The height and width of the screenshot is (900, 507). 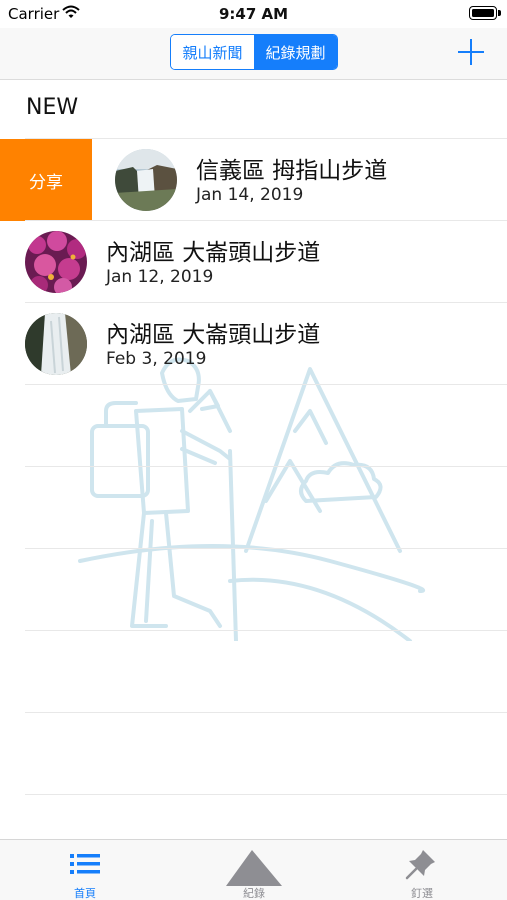 What do you see at coordinates (56, 262) in the screenshot?
I see `pink-flowers-thumbnail` at bounding box center [56, 262].